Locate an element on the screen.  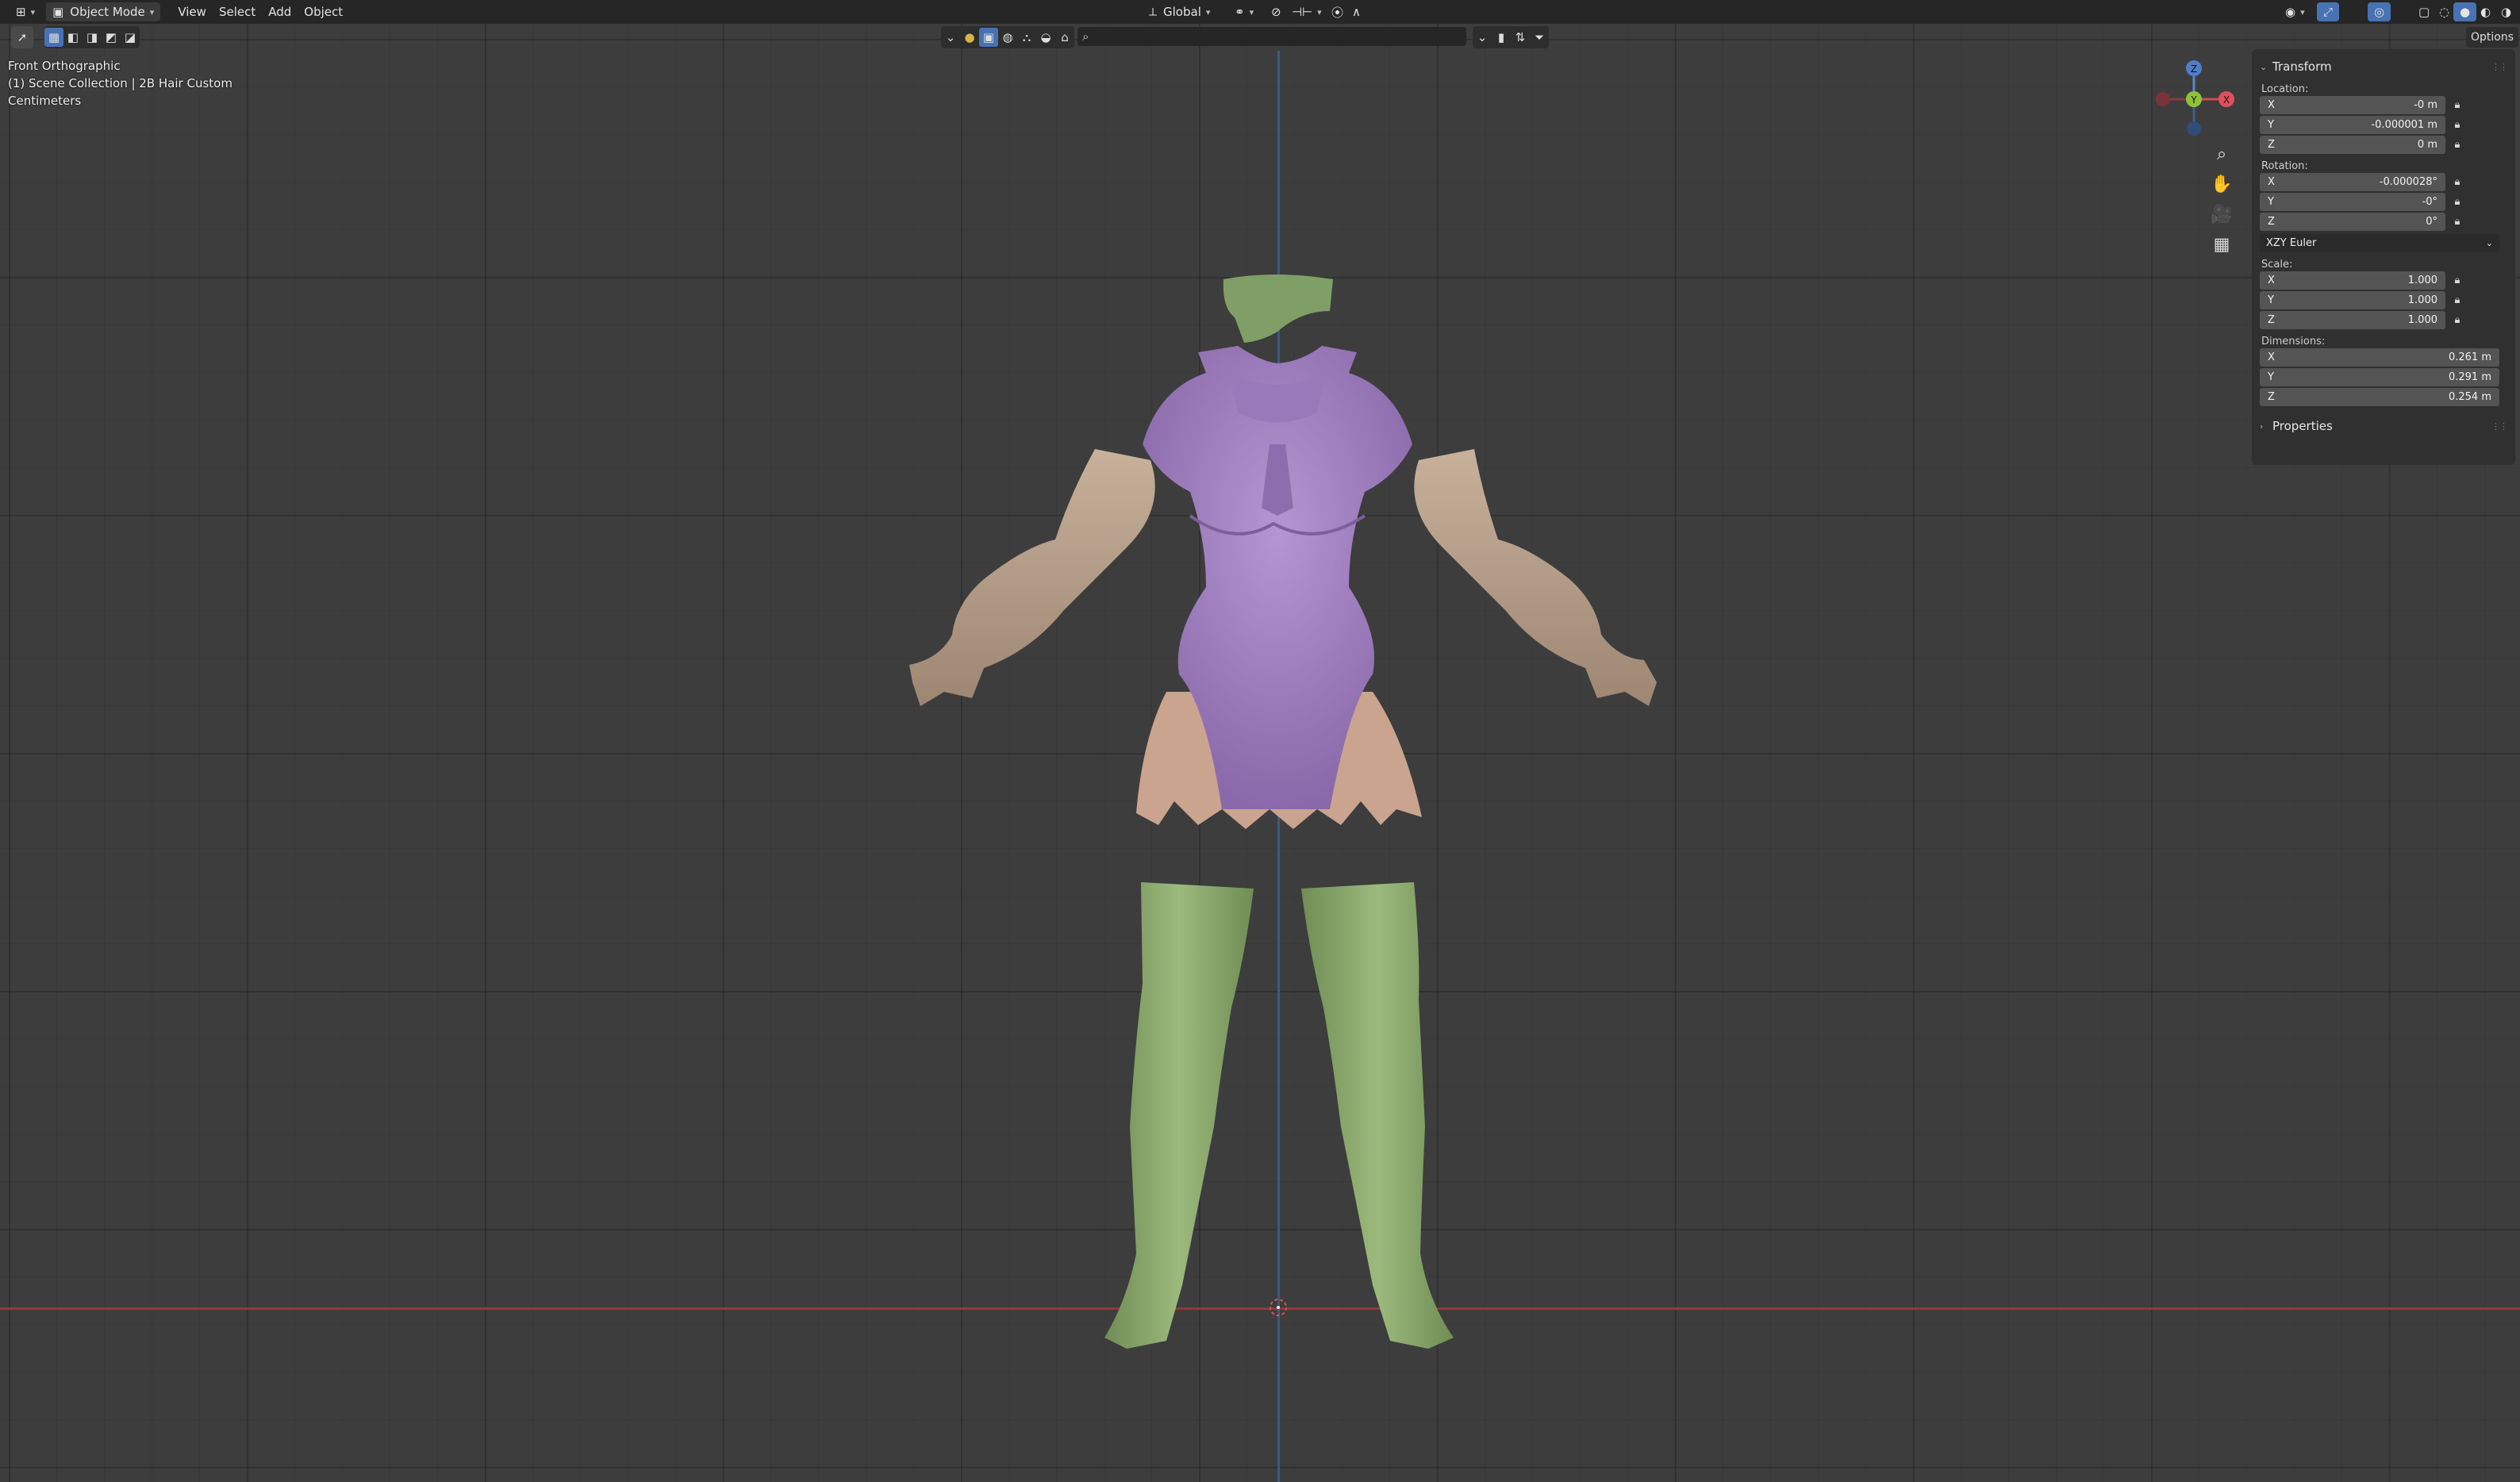
select-intersect-button: ◪ is located at coordinates (130, 37).